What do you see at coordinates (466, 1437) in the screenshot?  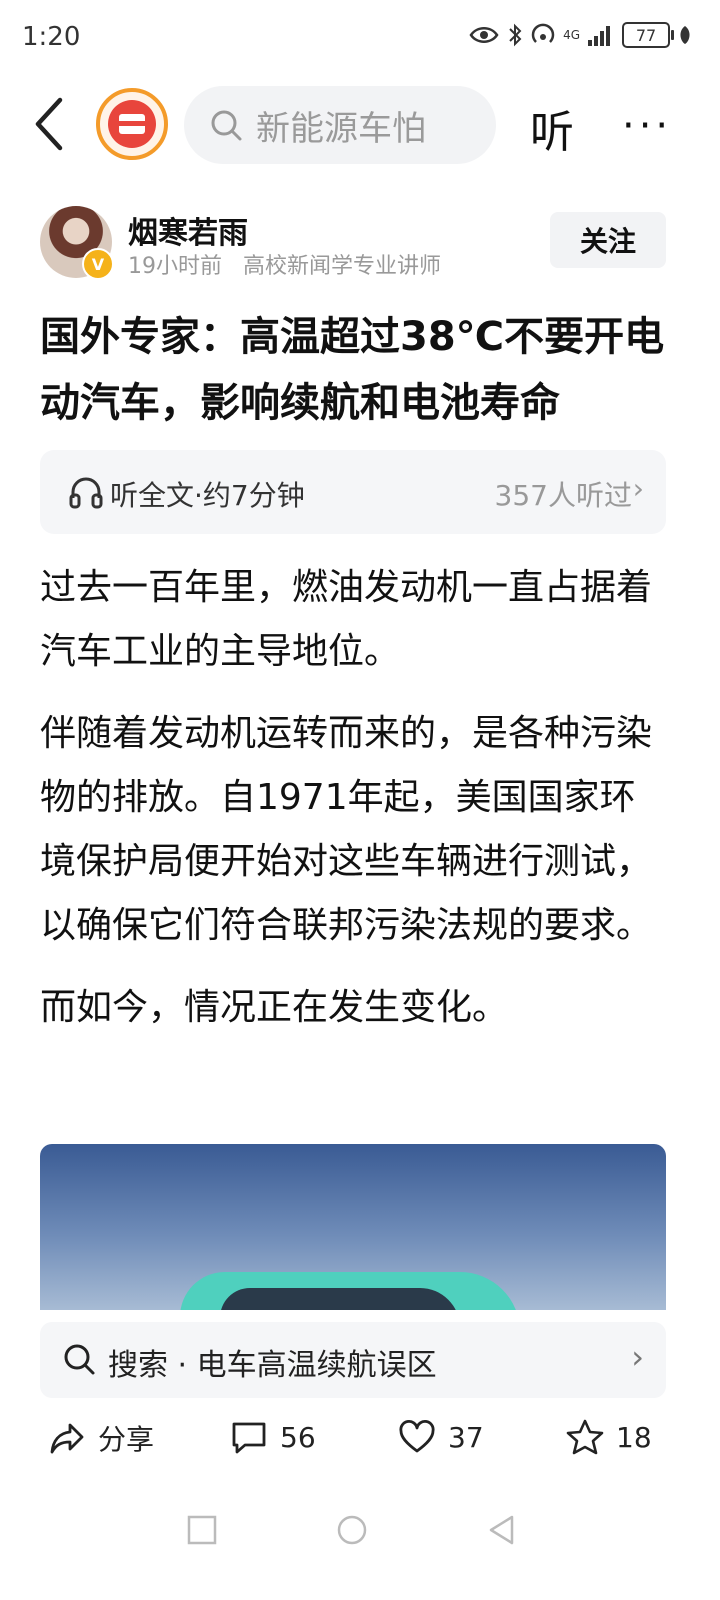 I see `like-count: 37` at bounding box center [466, 1437].